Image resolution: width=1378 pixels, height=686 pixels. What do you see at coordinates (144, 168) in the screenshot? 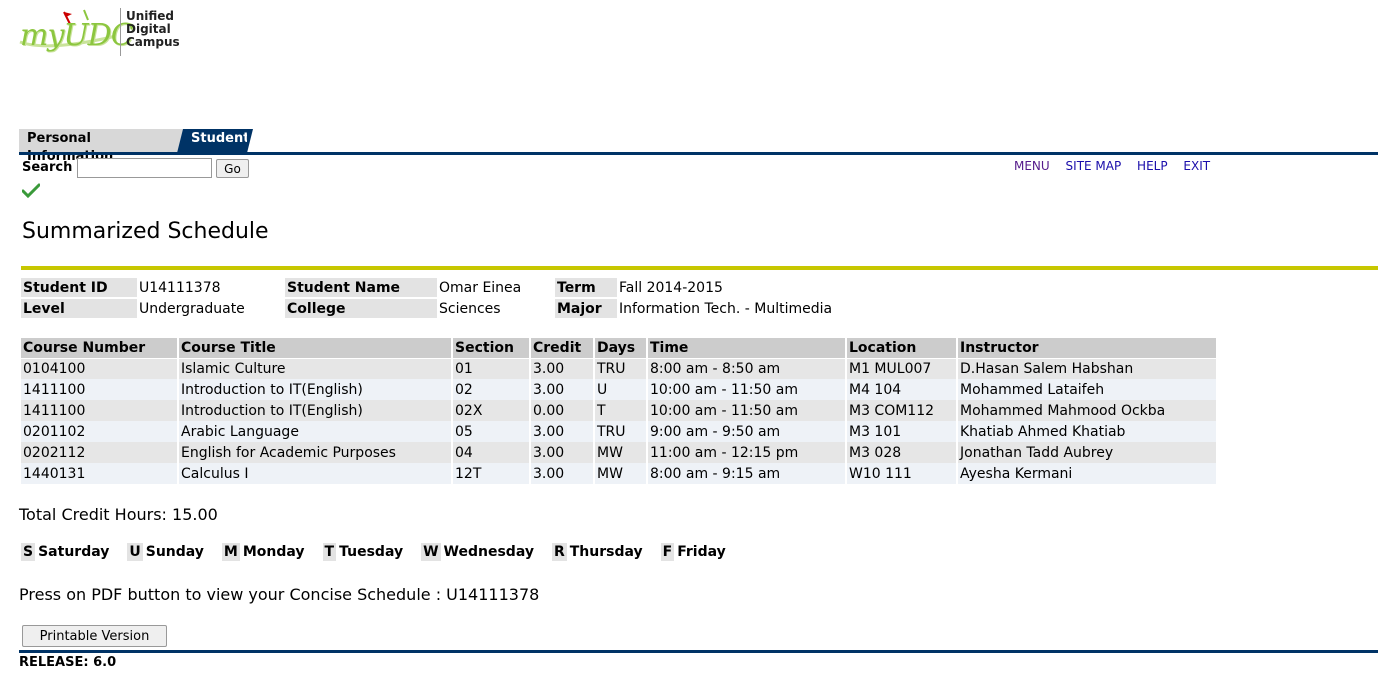
I see `search-input` at bounding box center [144, 168].